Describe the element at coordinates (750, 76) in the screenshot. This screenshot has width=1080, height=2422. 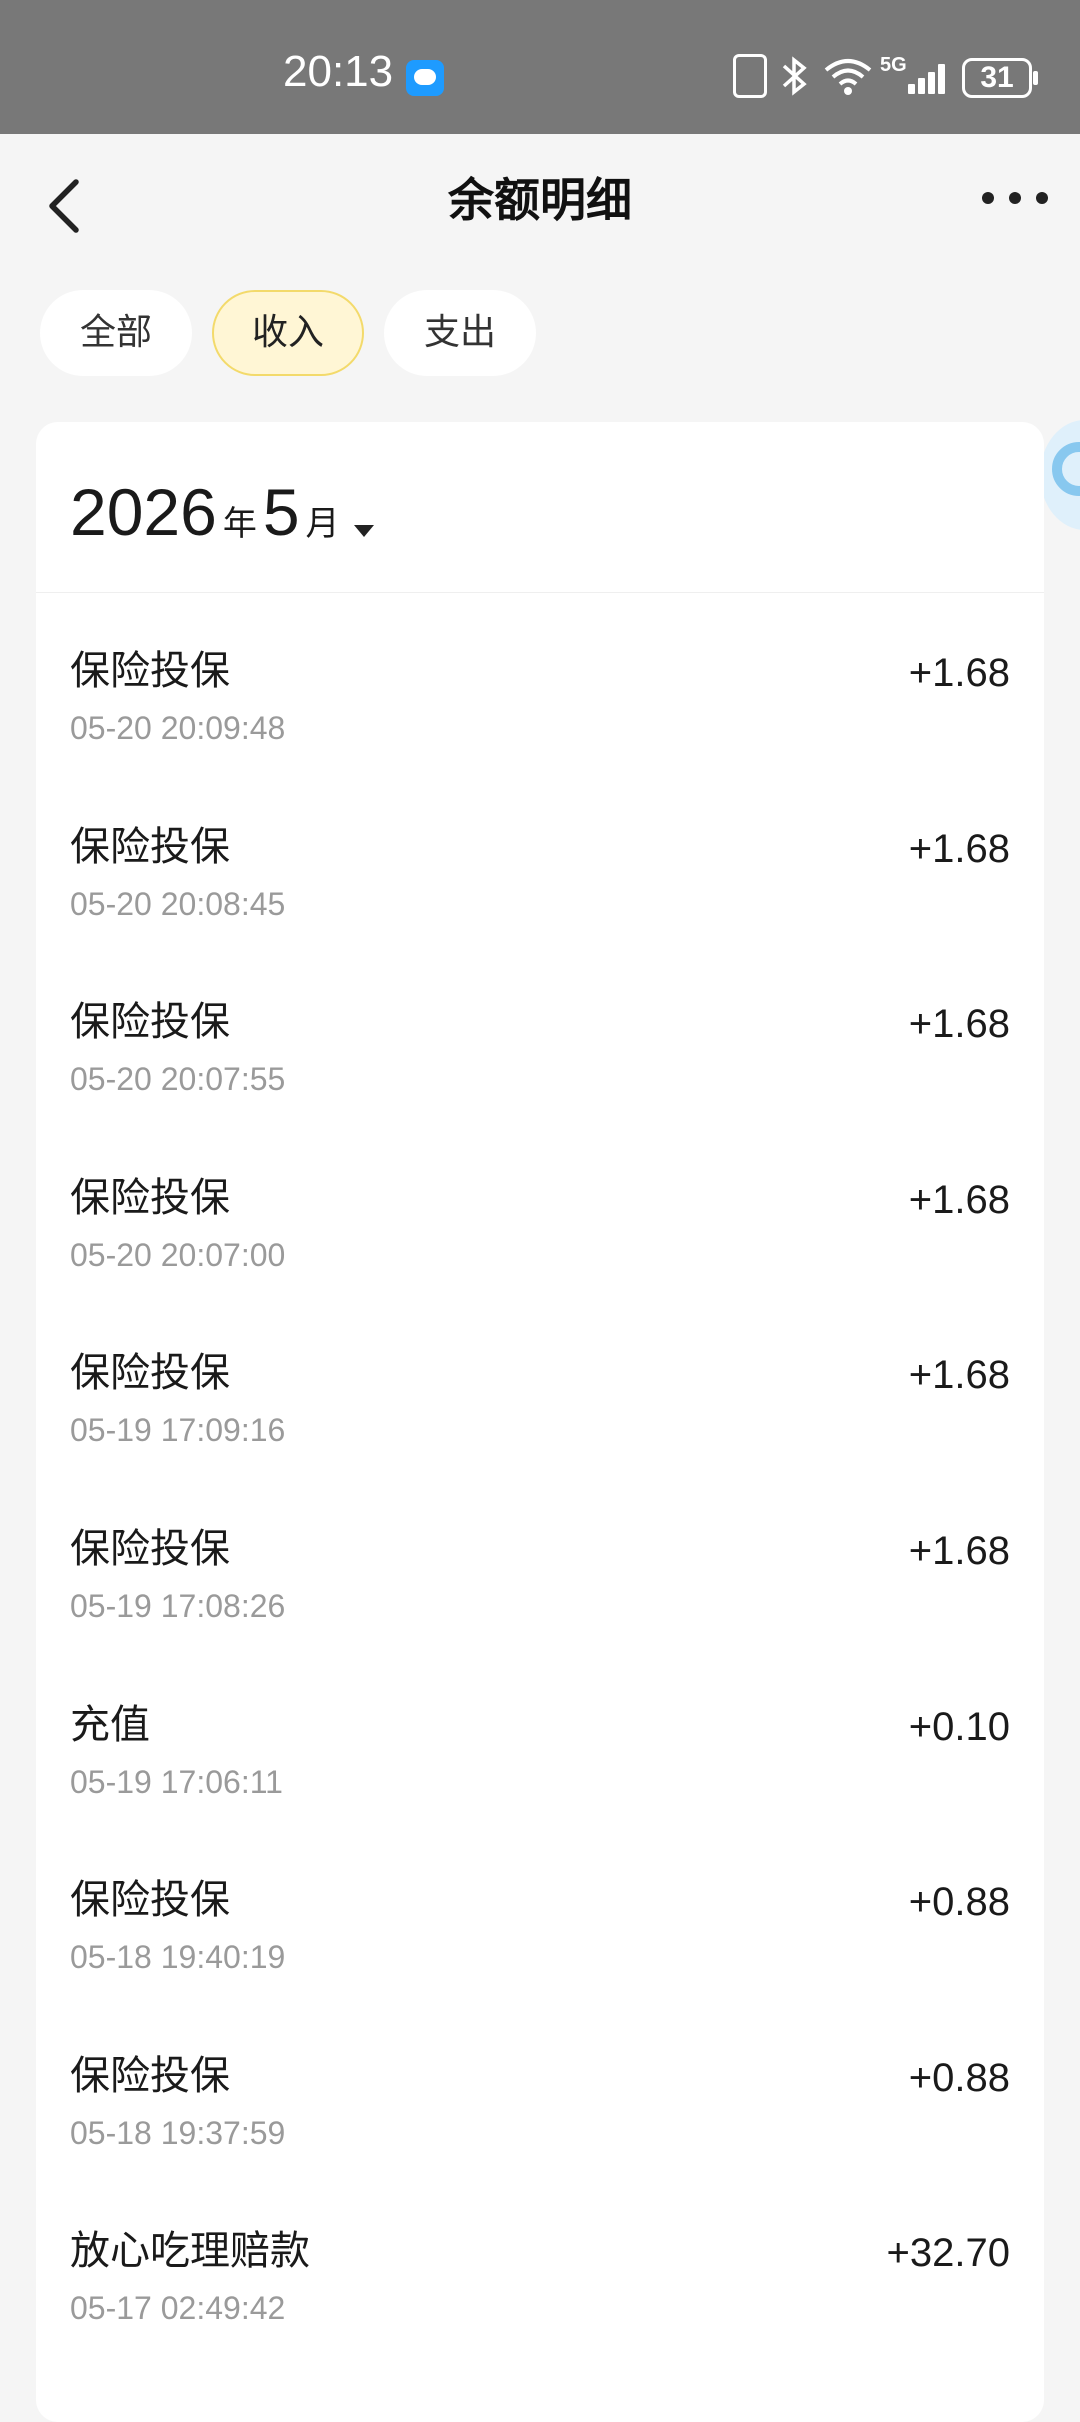
I see `nfc-icon` at that location.